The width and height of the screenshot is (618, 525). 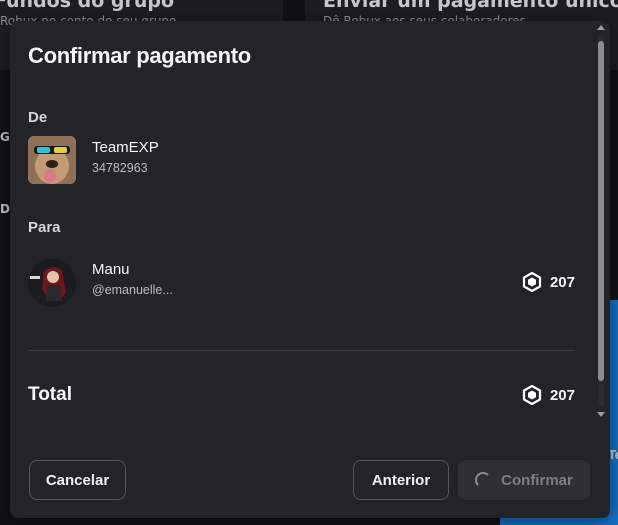 I want to click on spinner-icon, so click(x=483, y=480).